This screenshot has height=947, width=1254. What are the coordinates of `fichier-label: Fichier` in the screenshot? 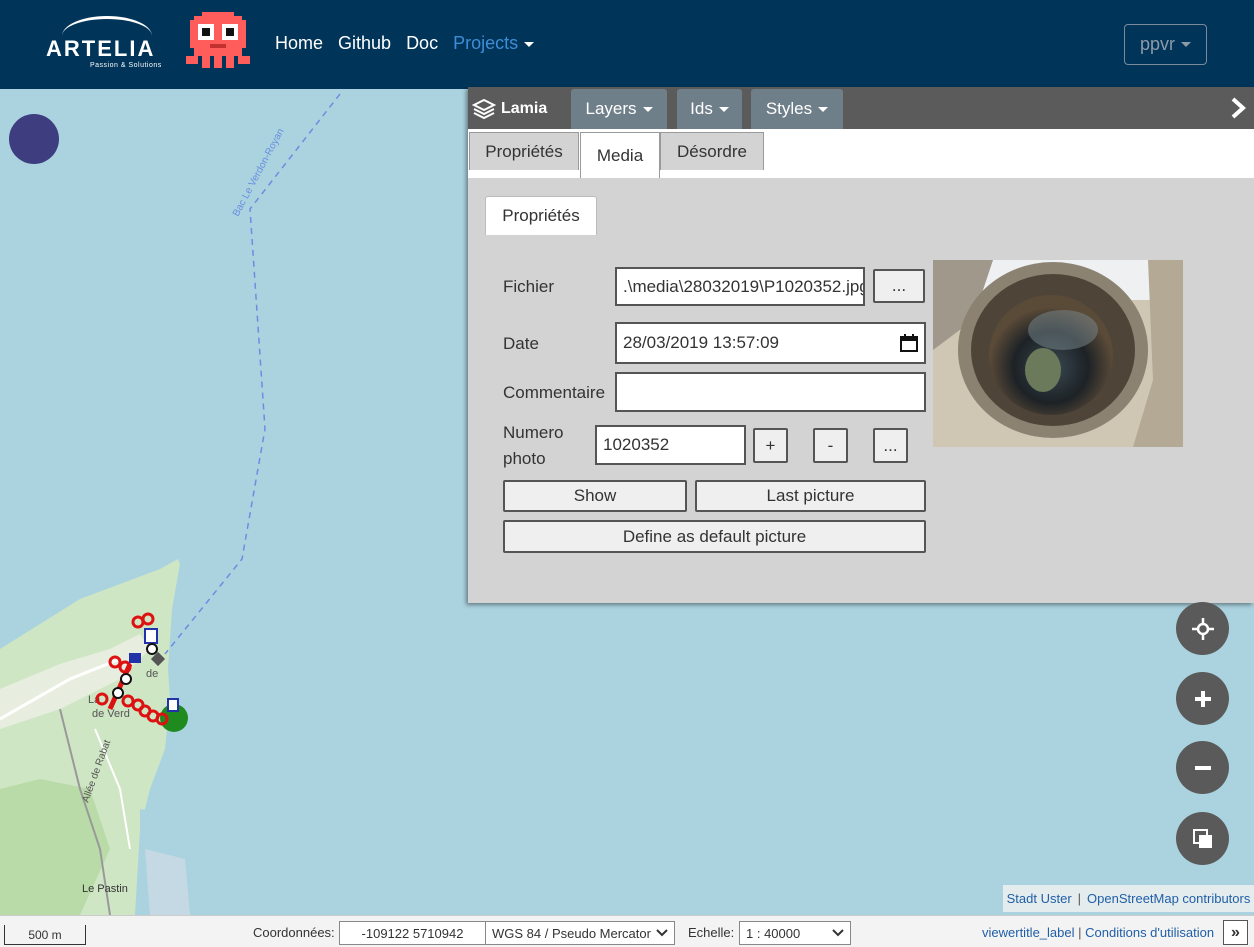 It's located at (529, 286).